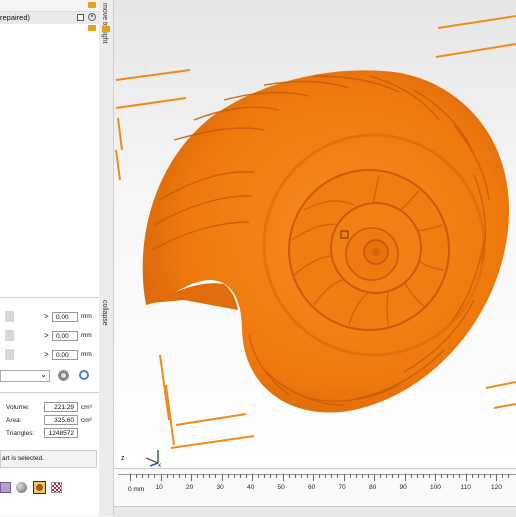 This screenshot has height=517, width=516. I want to click on status-message: art is selected., so click(23, 458).